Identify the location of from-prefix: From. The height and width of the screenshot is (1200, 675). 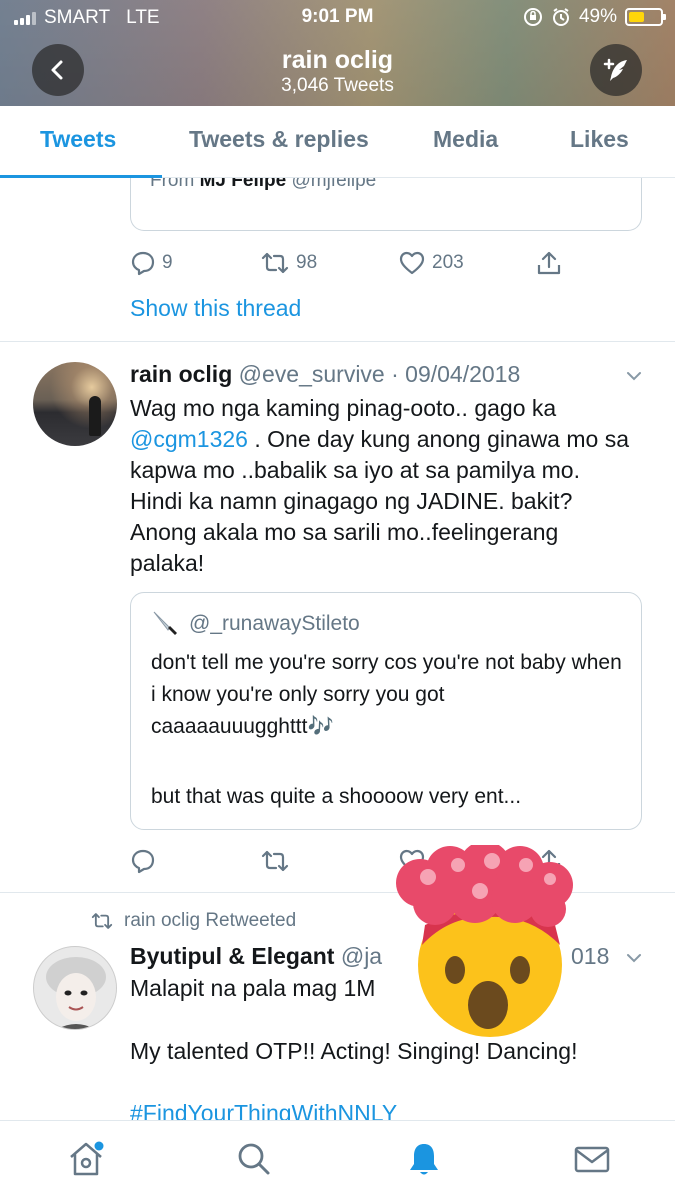
(172, 184).